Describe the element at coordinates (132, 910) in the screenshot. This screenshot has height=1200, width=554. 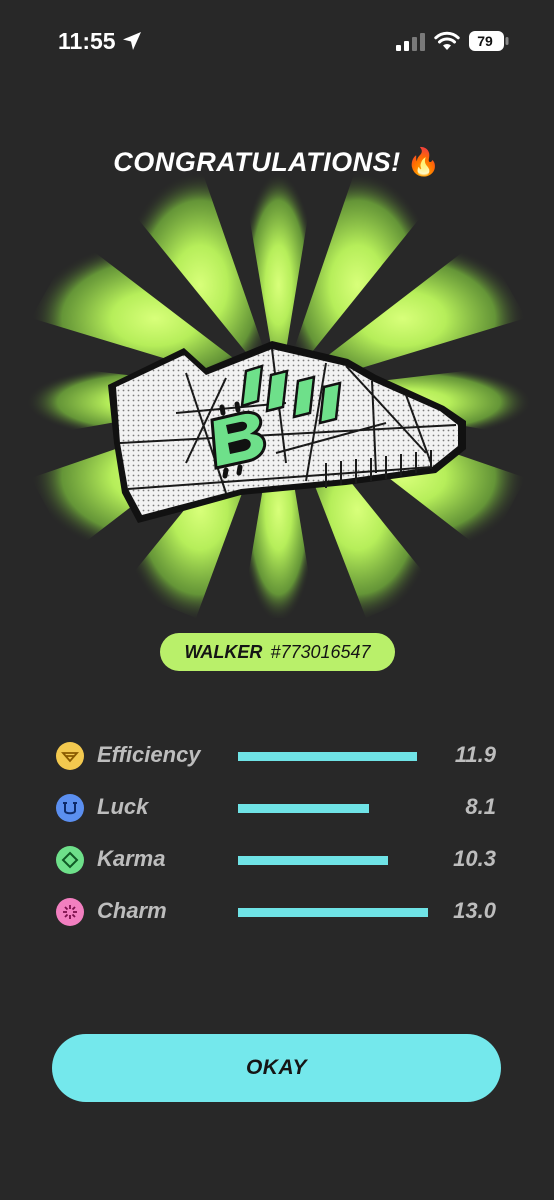
I see `stat-label: Charm` at that location.